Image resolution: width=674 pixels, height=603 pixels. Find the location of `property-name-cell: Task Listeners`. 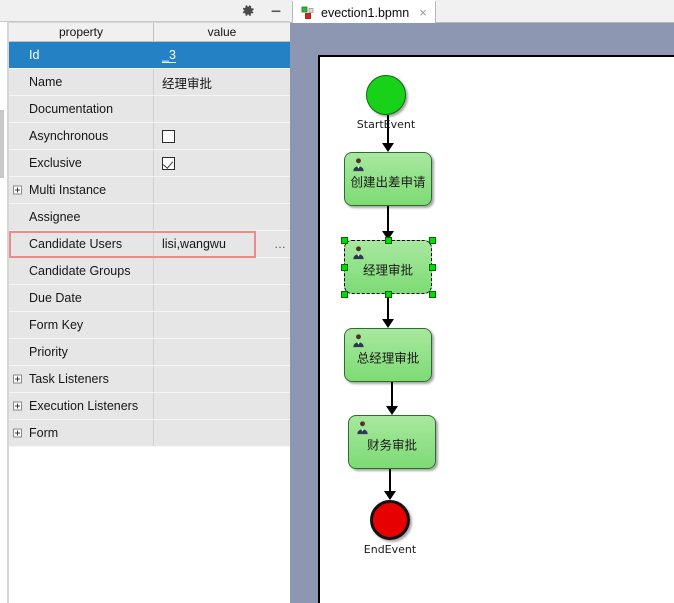

property-name-cell: Task Listeners is located at coordinates (81, 379).